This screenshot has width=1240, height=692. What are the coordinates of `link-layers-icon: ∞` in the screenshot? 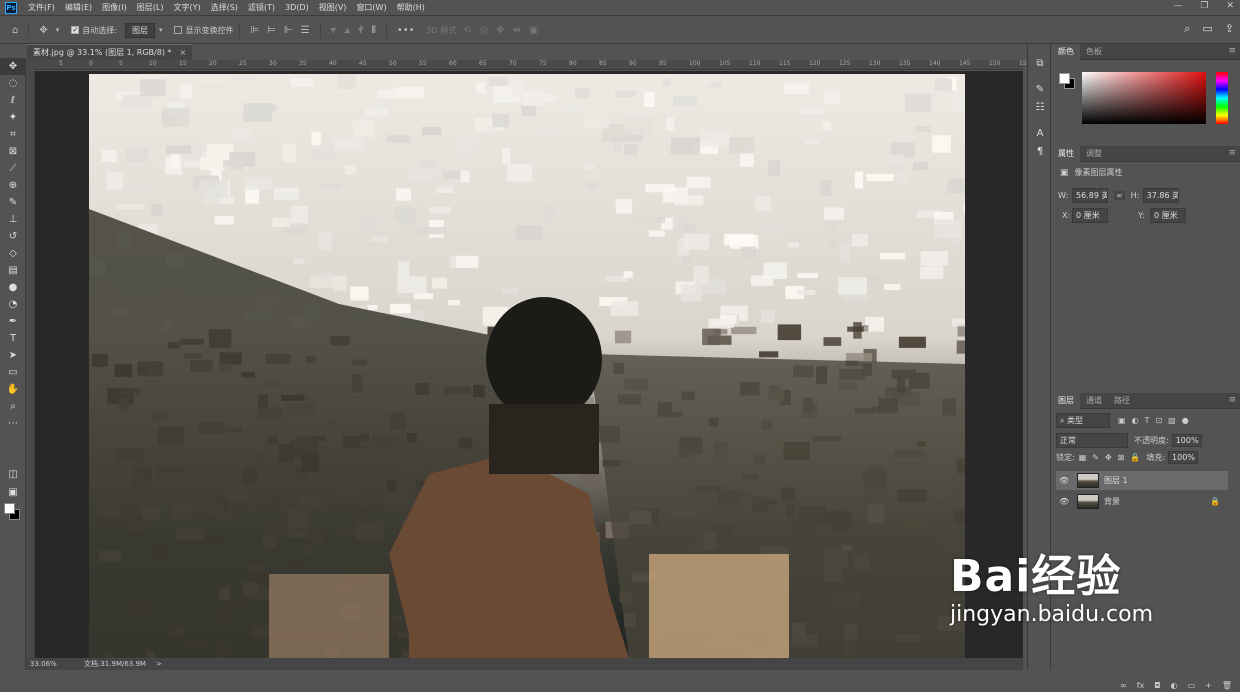 It's located at (1123, 685).